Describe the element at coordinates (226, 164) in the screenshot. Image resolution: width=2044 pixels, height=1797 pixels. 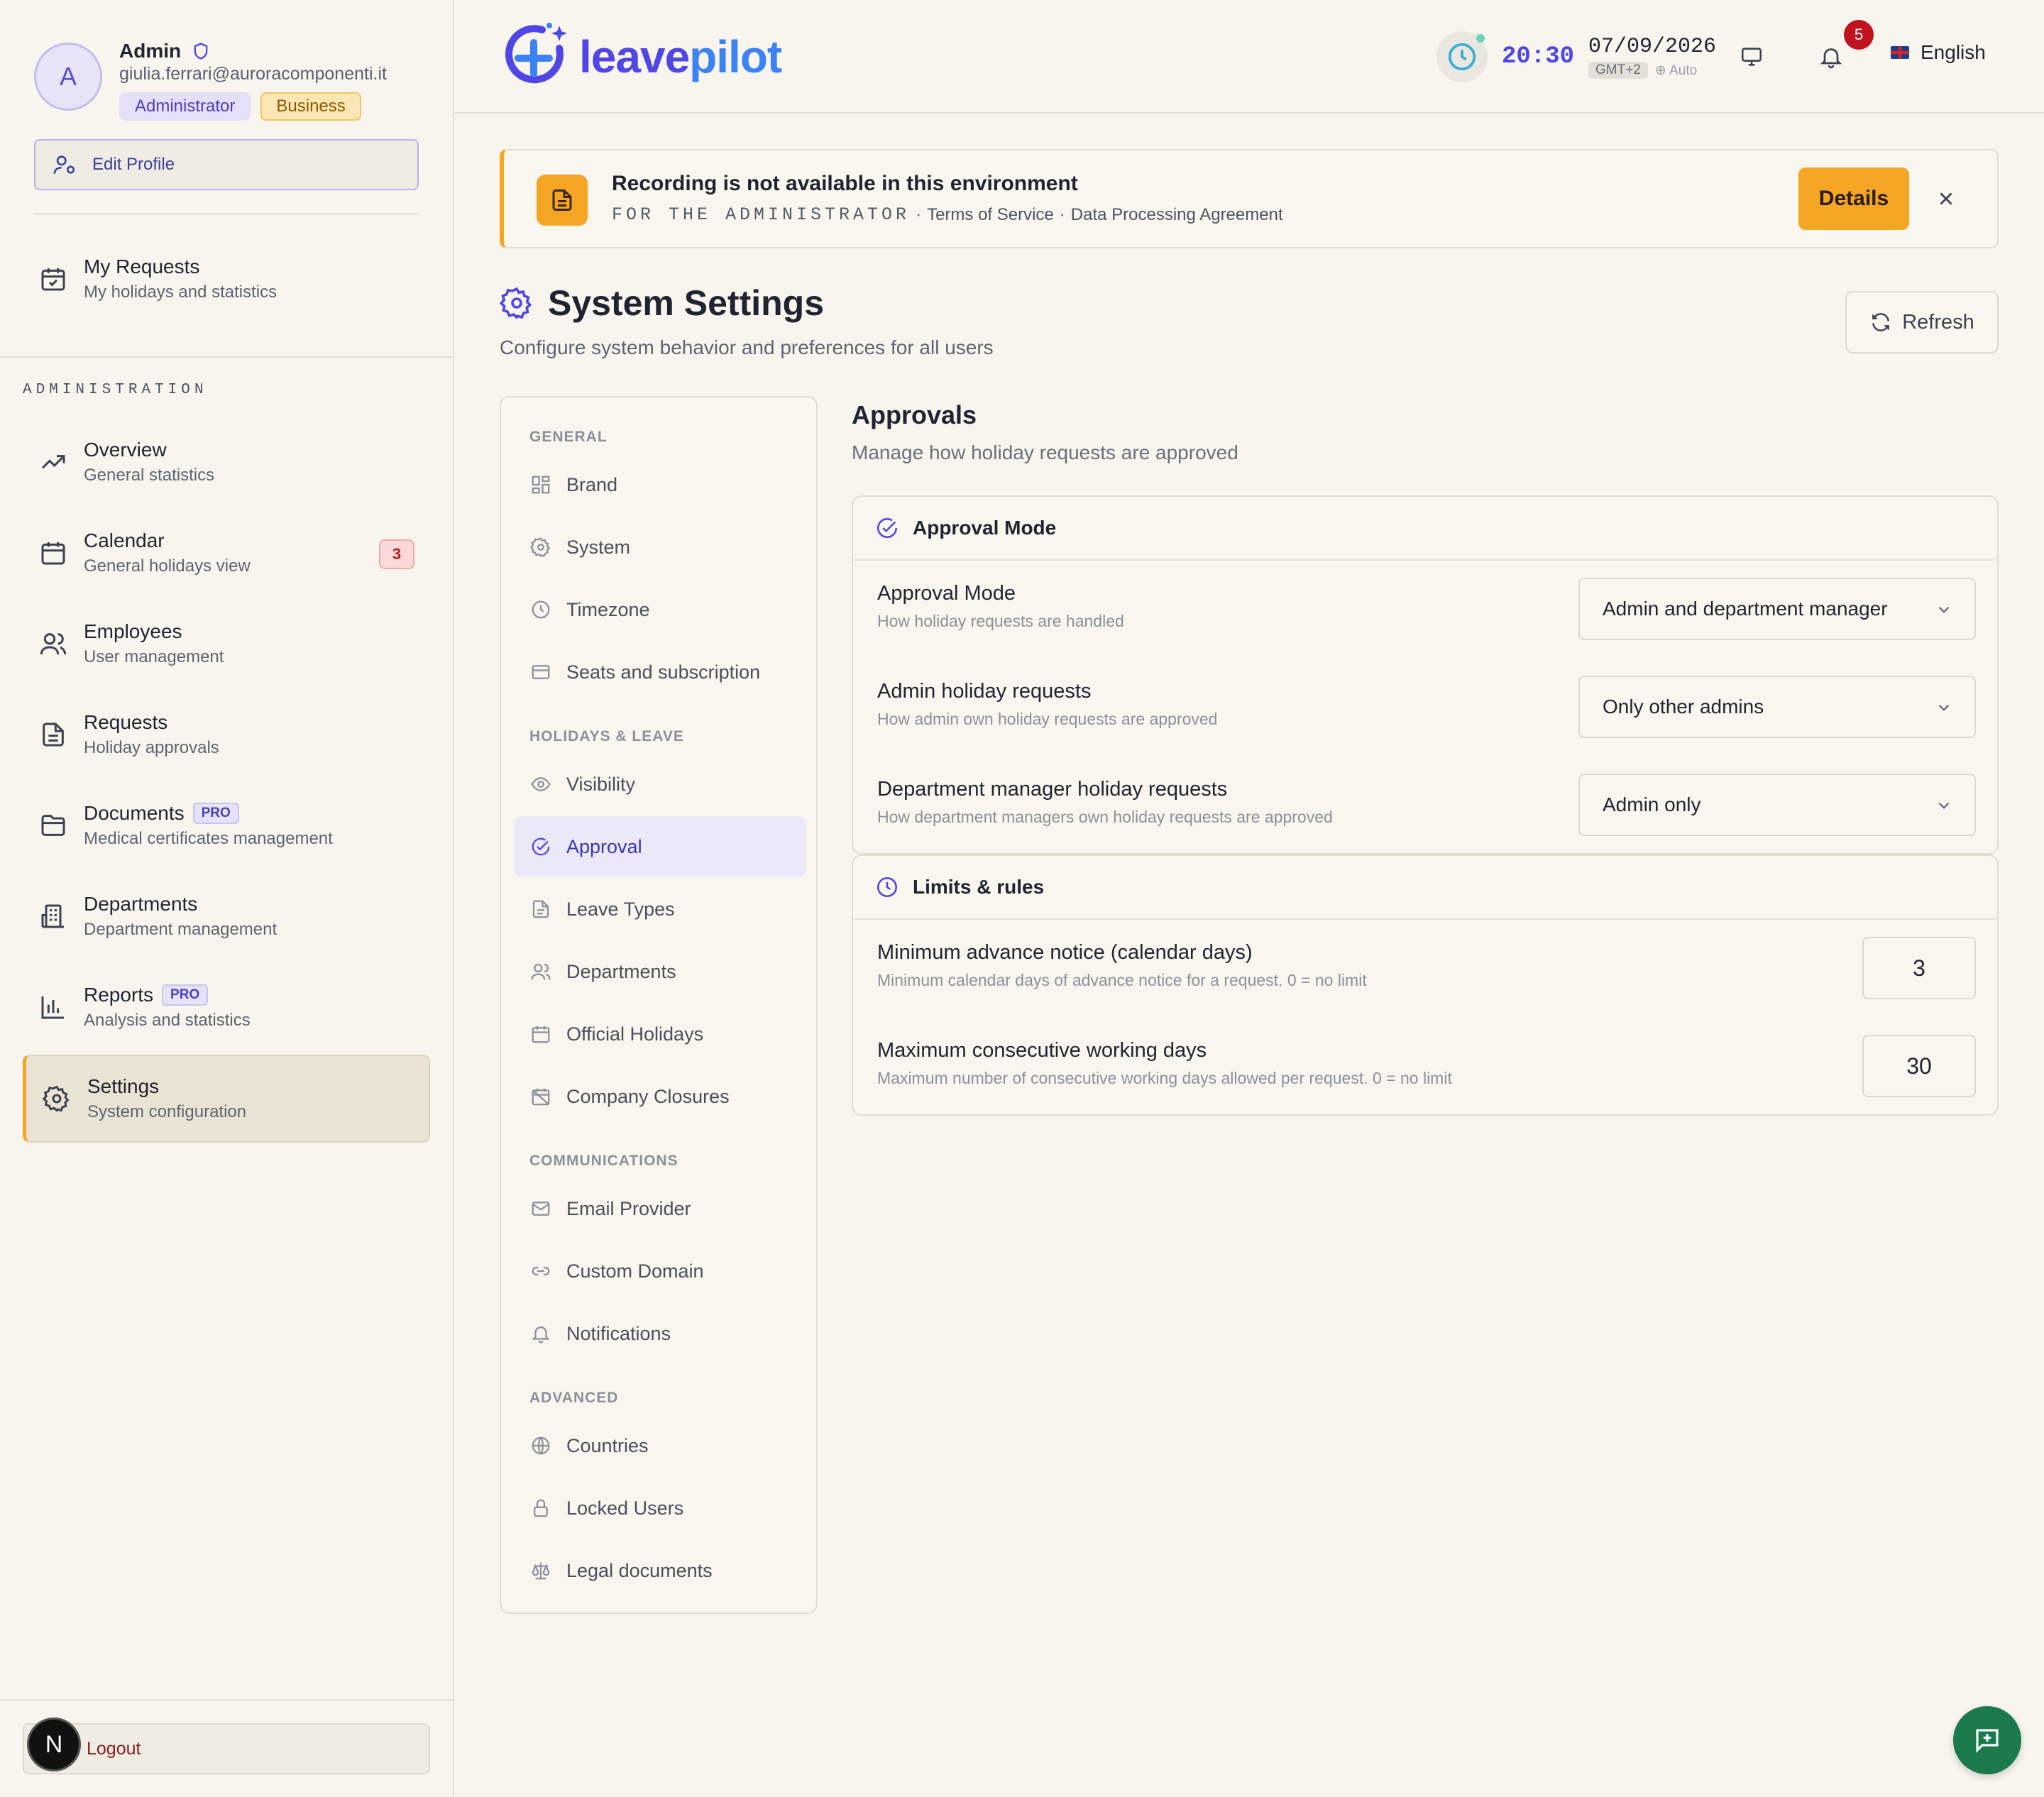
I see `edit-profile-button: Edit Profile` at that location.